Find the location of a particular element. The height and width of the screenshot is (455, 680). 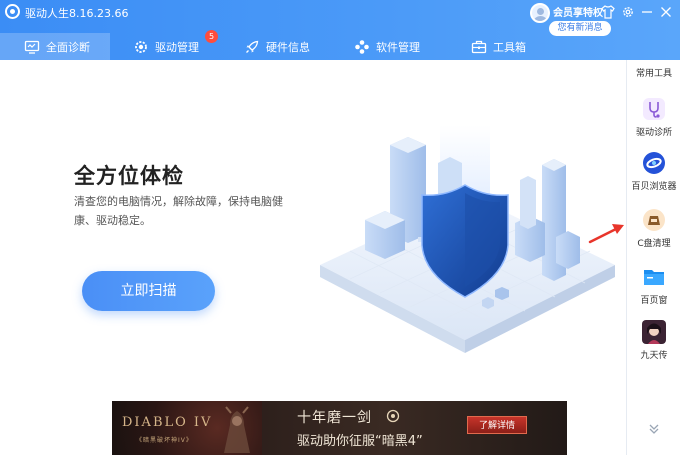

skin-button is located at coordinates (608, 12).